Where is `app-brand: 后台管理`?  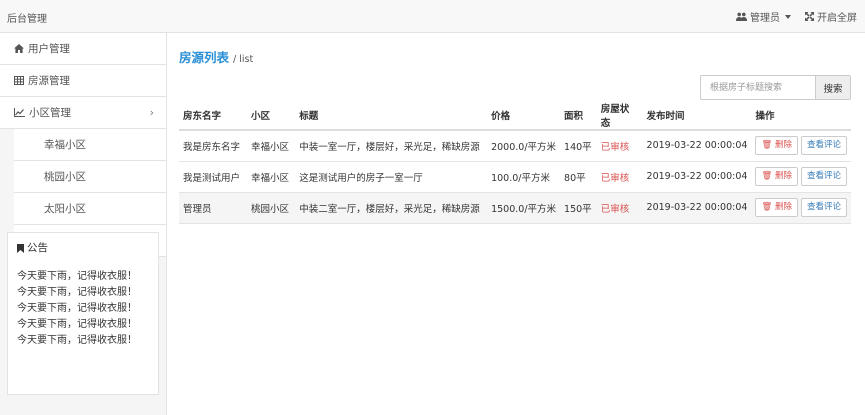 app-brand: 后台管理 is located at coordinates (27, 17).